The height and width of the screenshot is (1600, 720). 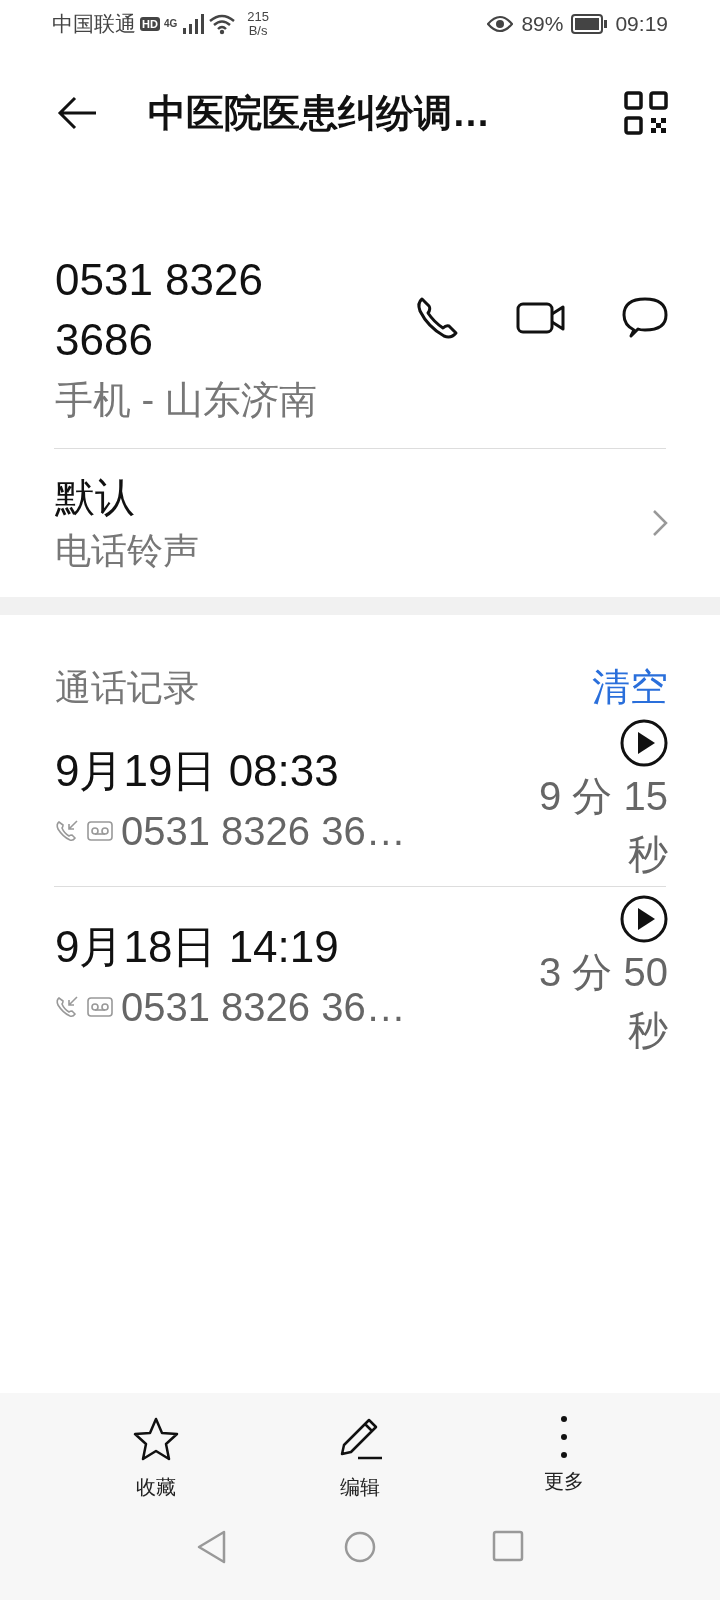 What do you see at coordinates (437, 318) in the screenshot?
I see `phone-icon` at bounding box center [437, 318].